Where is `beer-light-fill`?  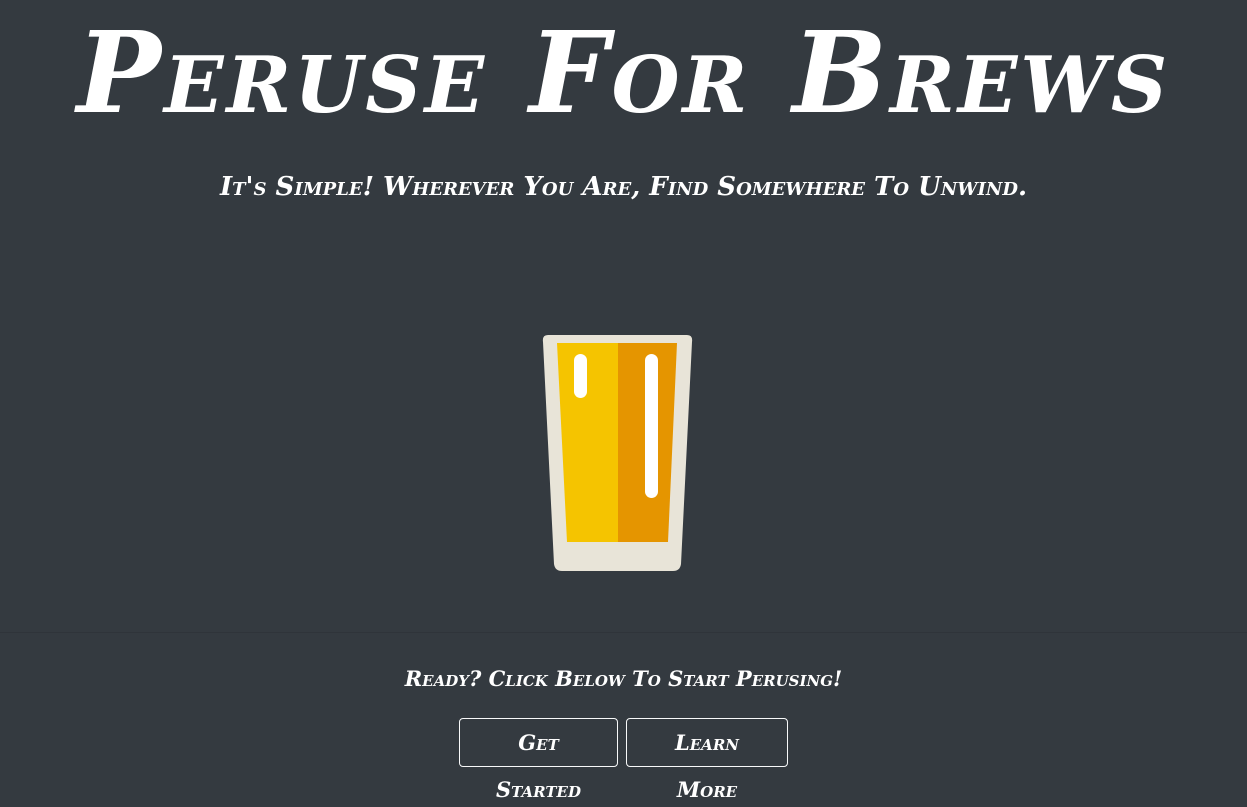
beer-light-fill is located at coordinates (587, 442).